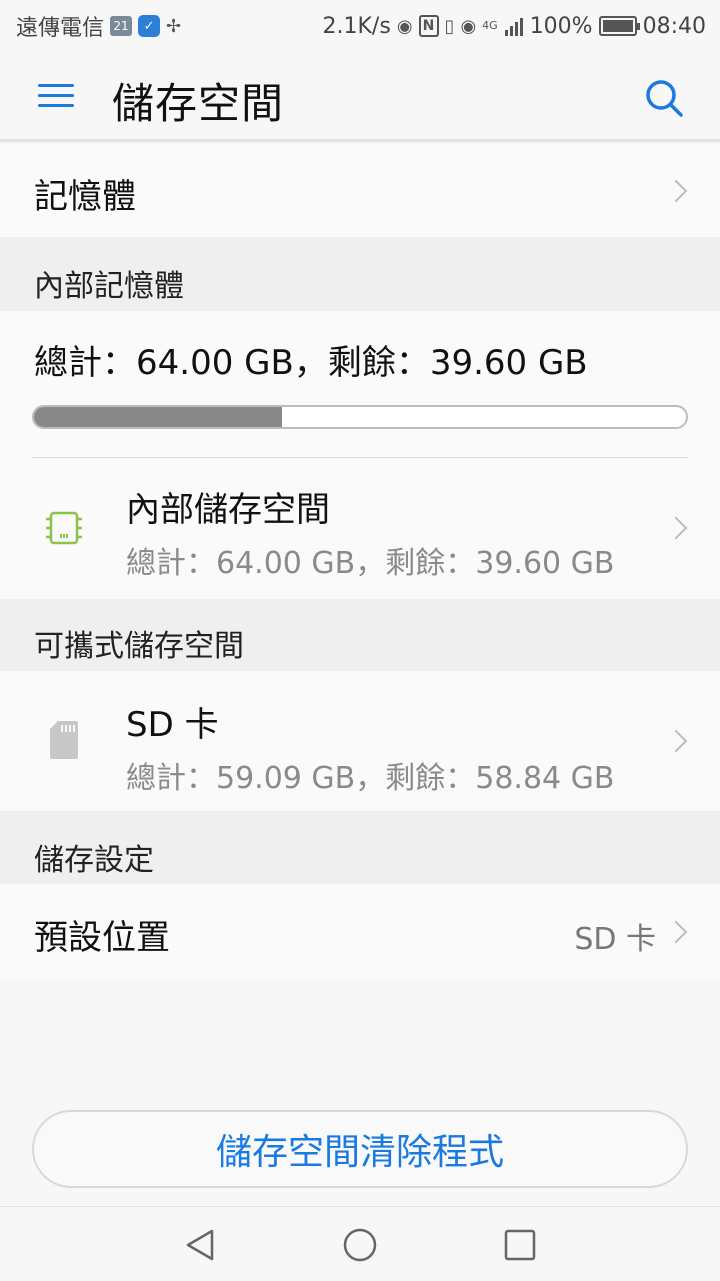 The image size is (720, 1281). What do you see at coordinates (520, 1245) in the screenshot?
I see `recents-icon` at bounding box center [520, 1245].